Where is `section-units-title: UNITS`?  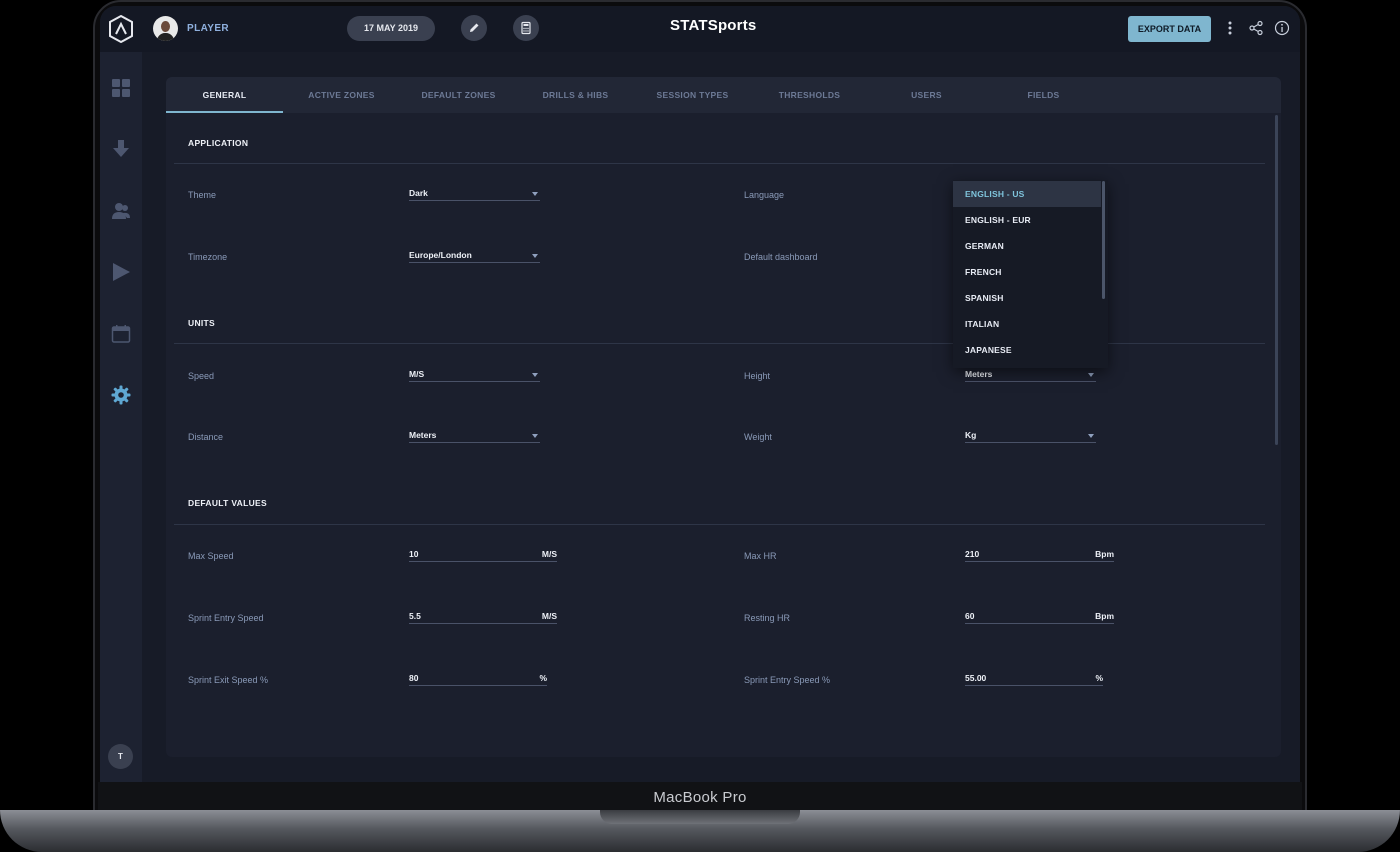 section-units-title: UNITS is located at coordinates (201, 323).